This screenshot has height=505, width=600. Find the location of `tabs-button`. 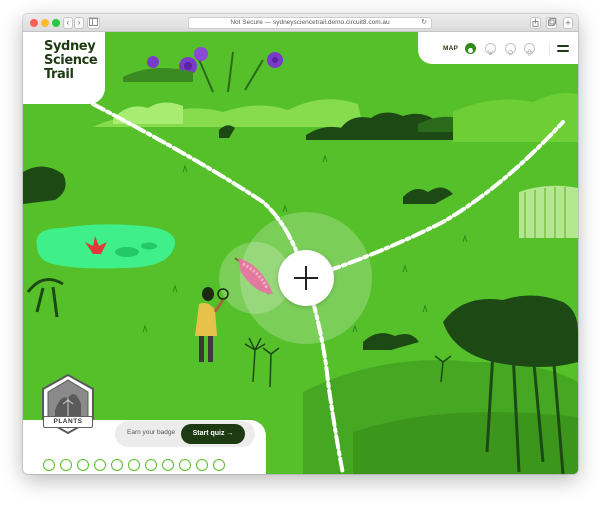

tabs-button is located at coordinates (551, 23).